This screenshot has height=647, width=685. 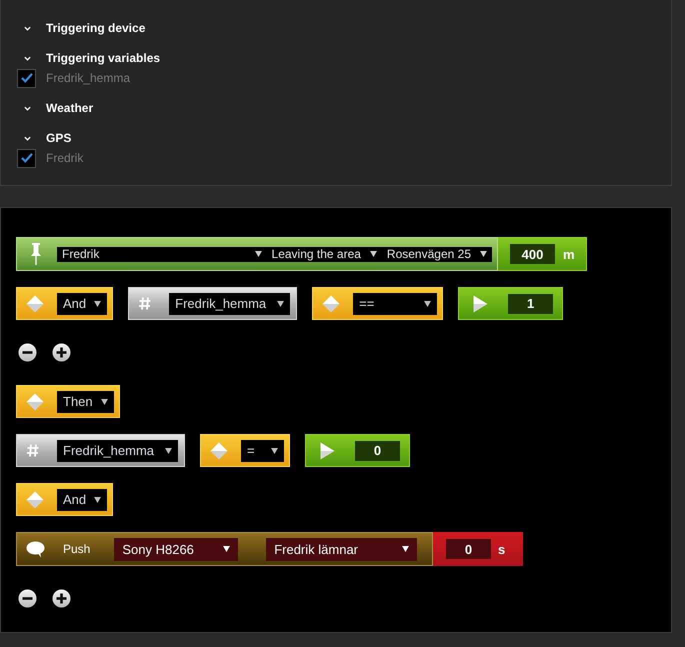 I want to click on section-title: Triggering device, so click(x=96, y=28).